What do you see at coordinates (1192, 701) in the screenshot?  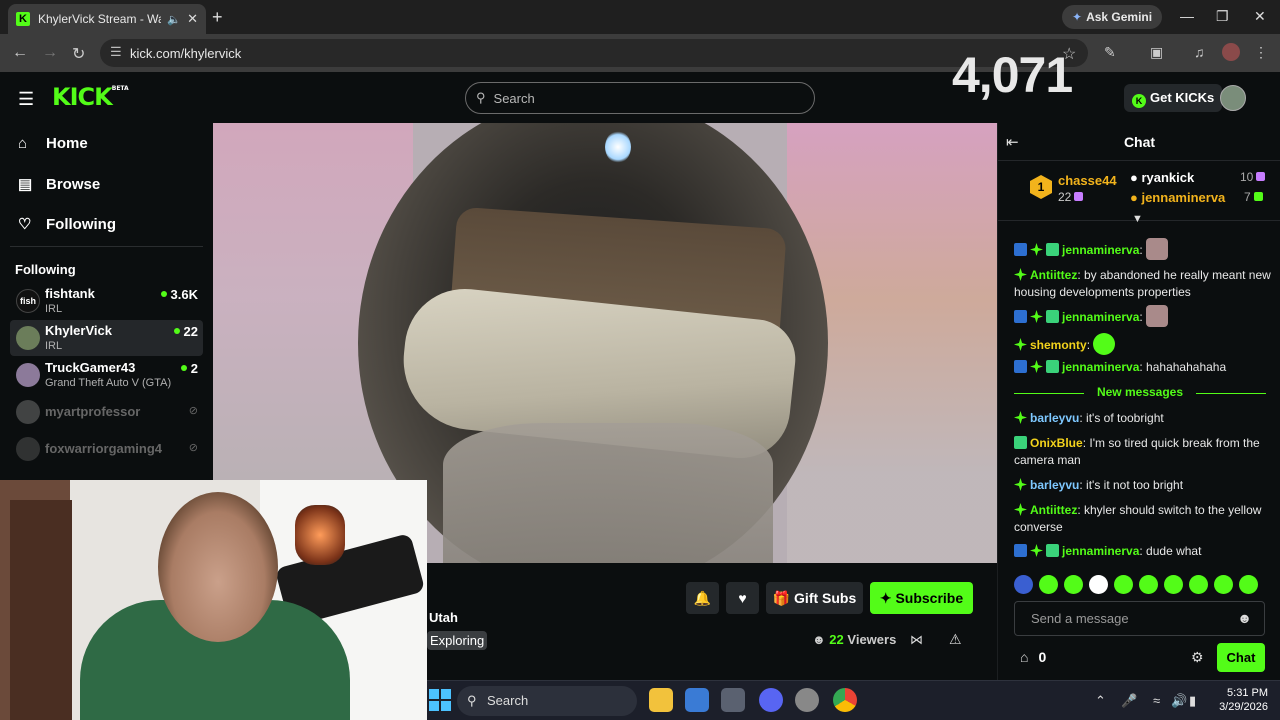 I see `battery-icon: ▮` at bounding box center [1192, 701].